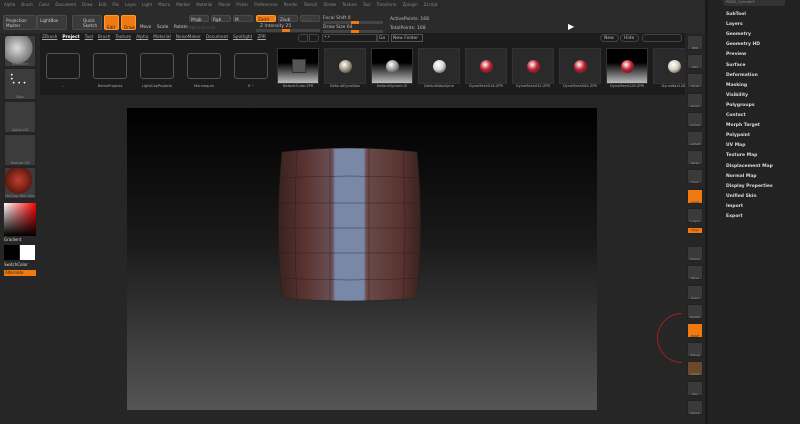  Describe the element at coordinates (735, 145) in the screenshot. I see `panel-uv-map: UV Map` at that location.